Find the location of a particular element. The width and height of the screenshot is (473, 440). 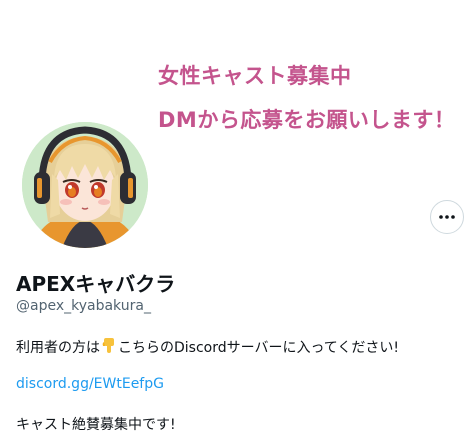

avatar is located at coordinates (85, 185).